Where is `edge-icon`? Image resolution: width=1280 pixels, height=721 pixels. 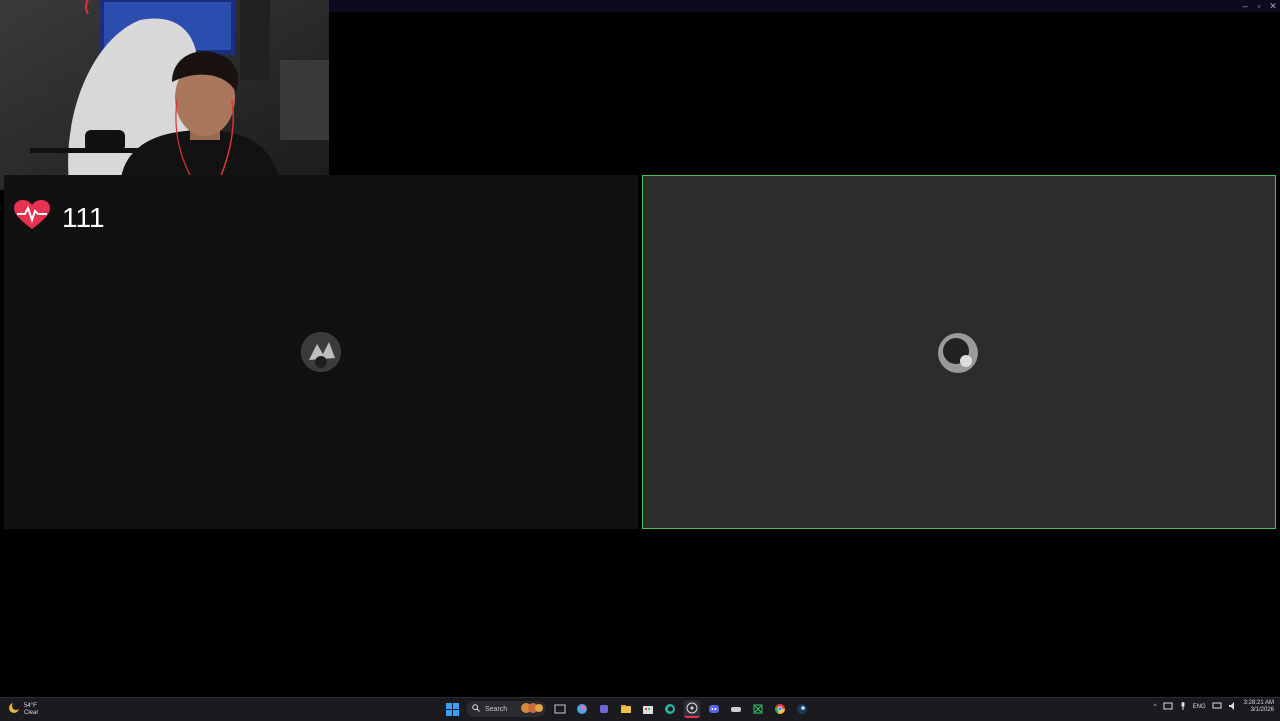 edge-icon is located at coordinates (670, 709).